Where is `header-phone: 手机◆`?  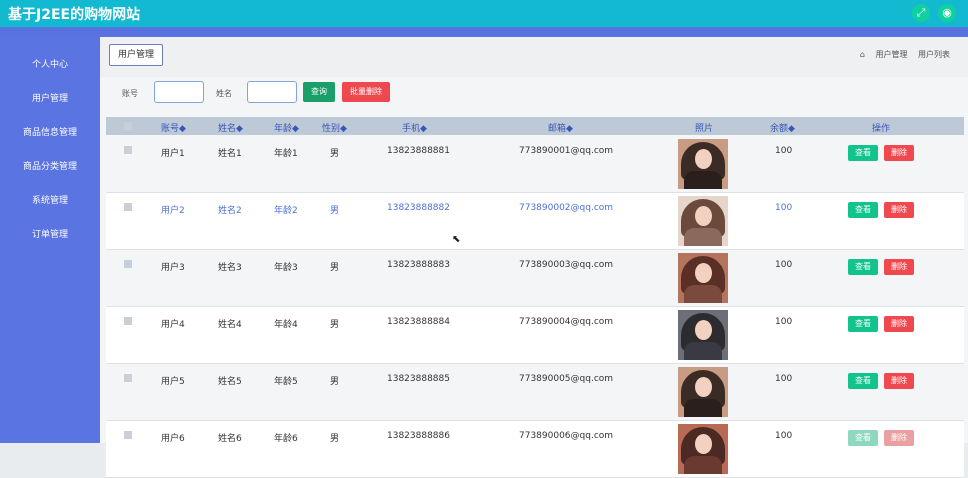
header-phone: 手机◆ is located at coordinates (414, 127).